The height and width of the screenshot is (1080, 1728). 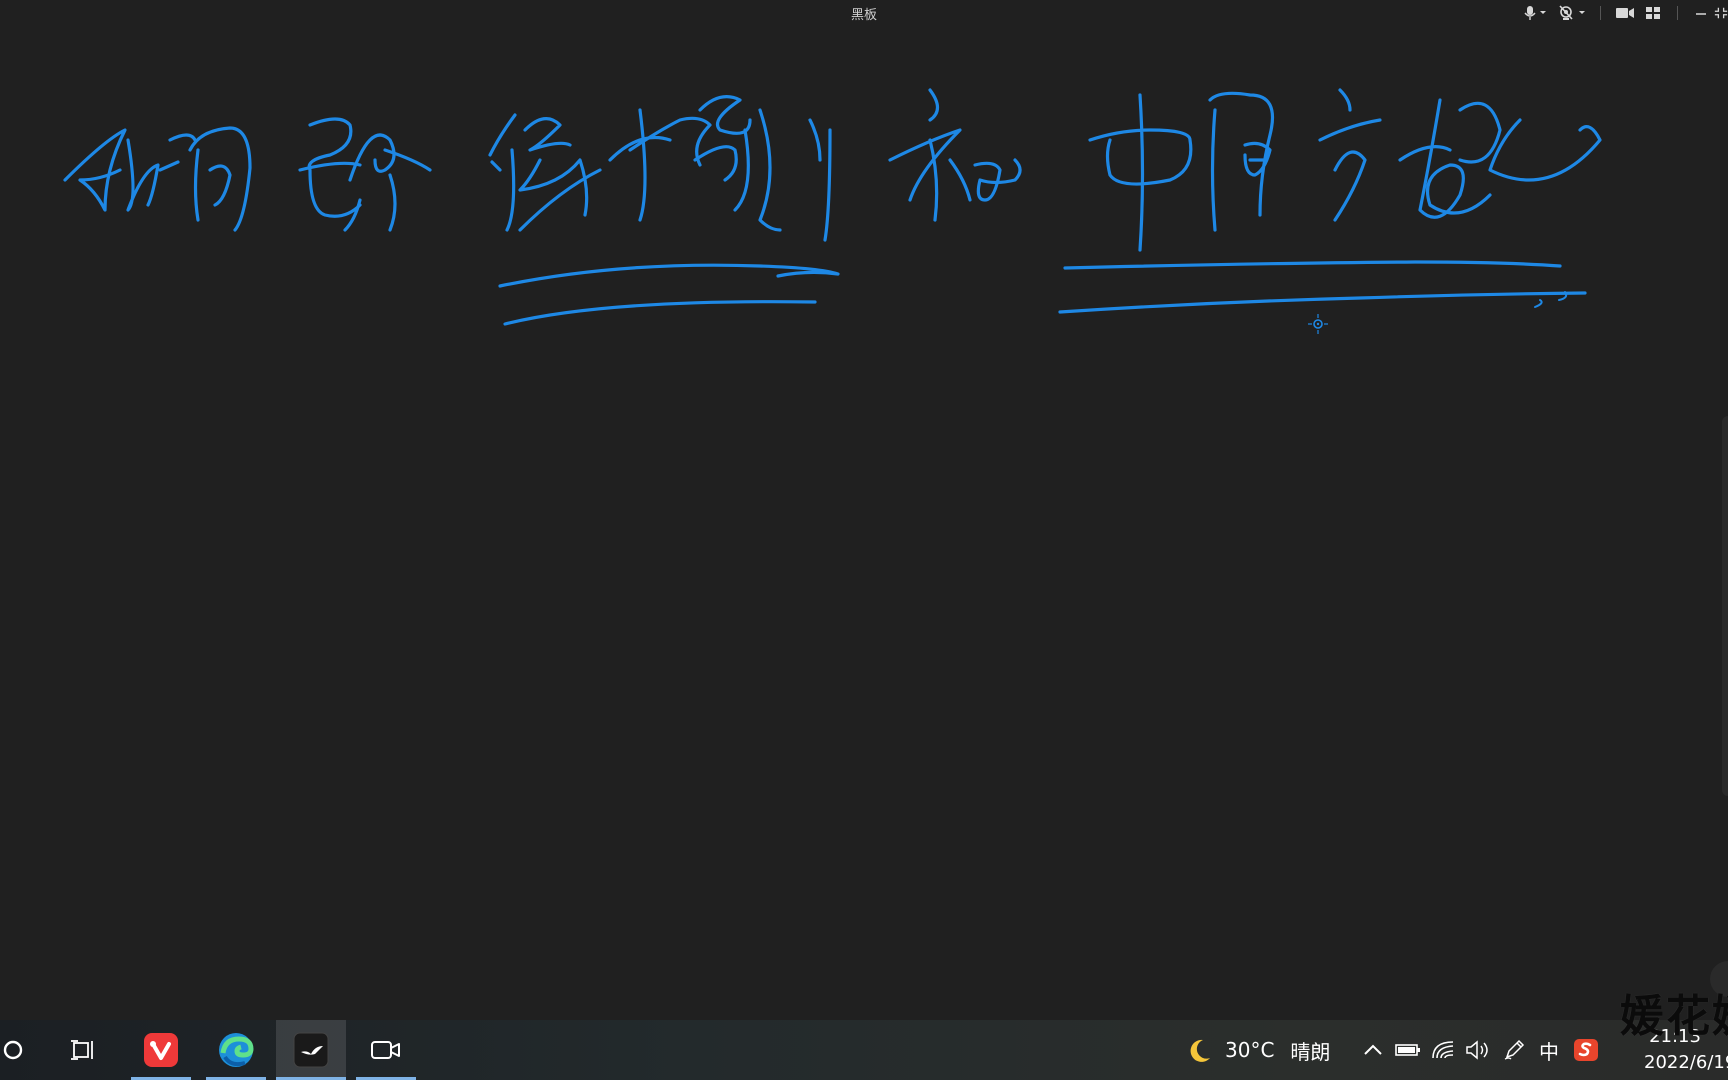 I want to click on weather-widget: 30°C 晴朗, so click(x=1257, y=1050).